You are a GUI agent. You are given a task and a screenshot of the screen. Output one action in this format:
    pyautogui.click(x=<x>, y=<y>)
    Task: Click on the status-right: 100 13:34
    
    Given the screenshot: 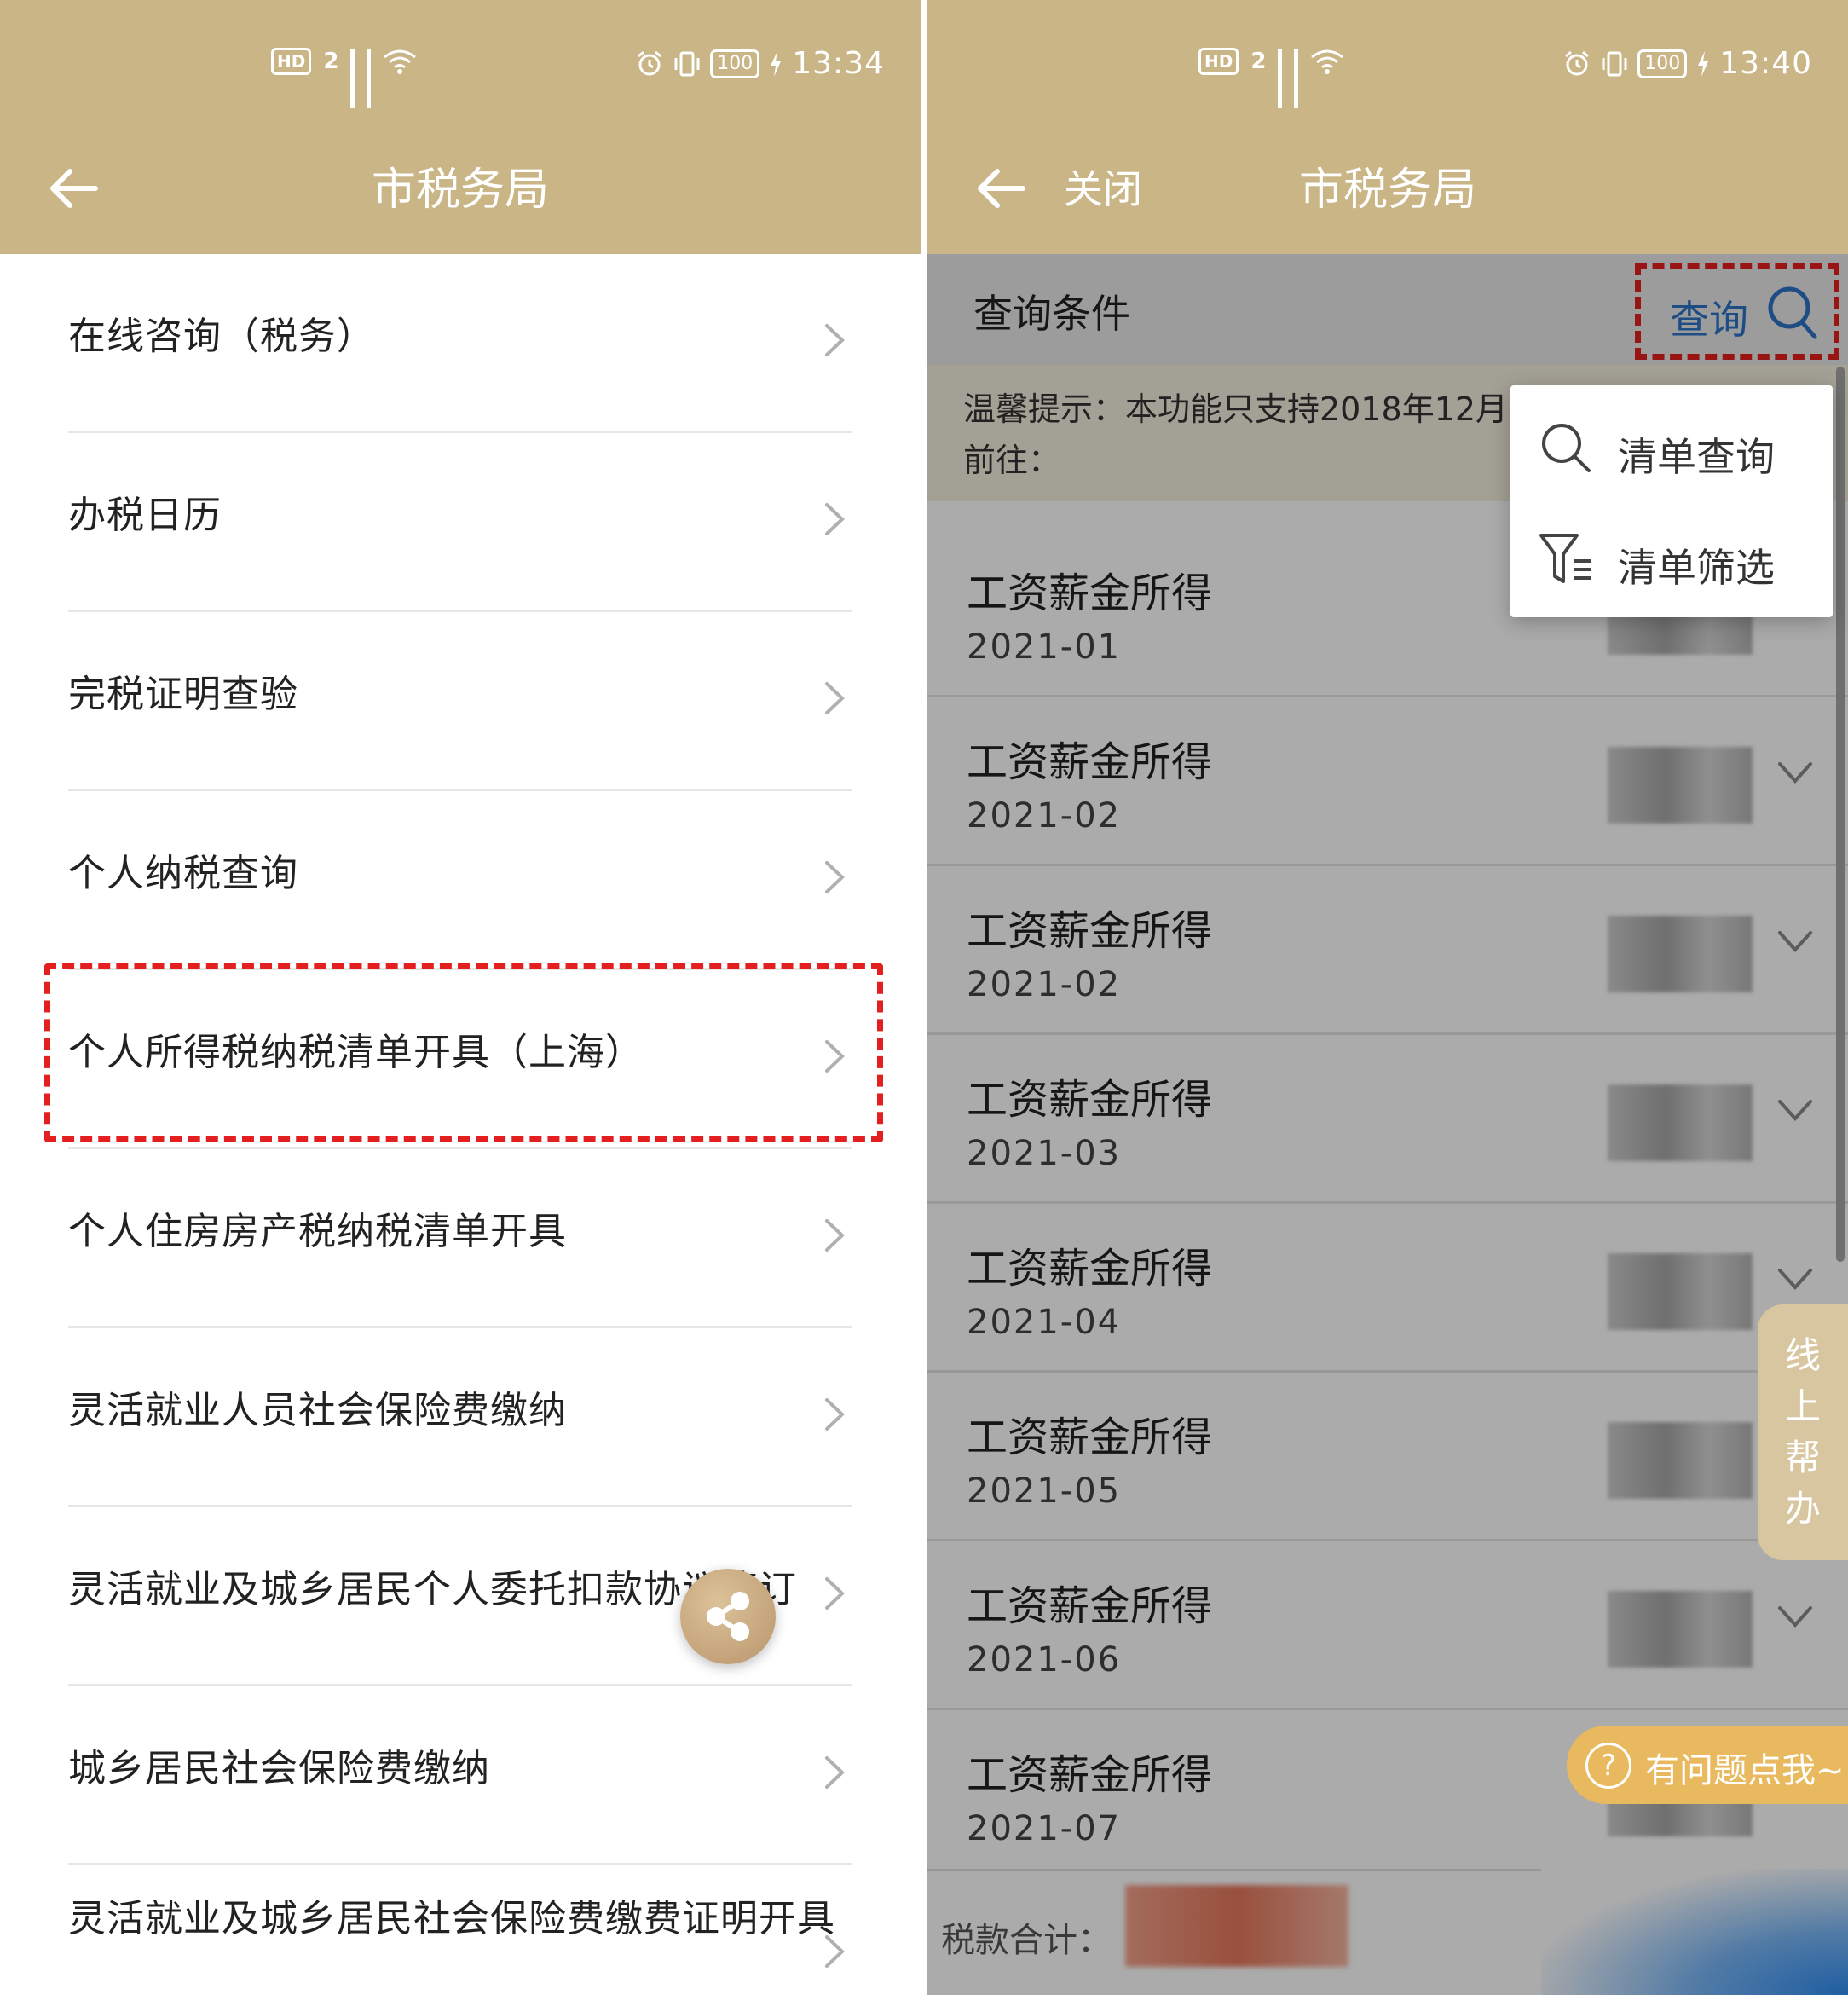 What is the action you would take?
    pyautogui.click(x=760, y=63)
    